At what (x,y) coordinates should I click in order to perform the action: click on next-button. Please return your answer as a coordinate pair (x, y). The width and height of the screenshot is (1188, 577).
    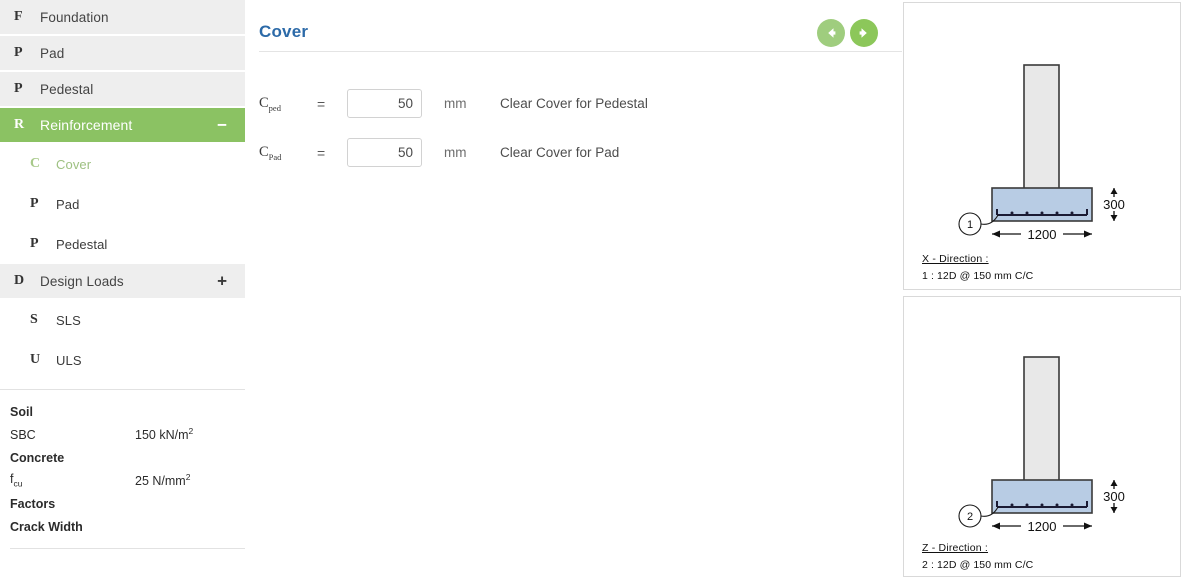
    Looking at the image, I should click on (864, 33).